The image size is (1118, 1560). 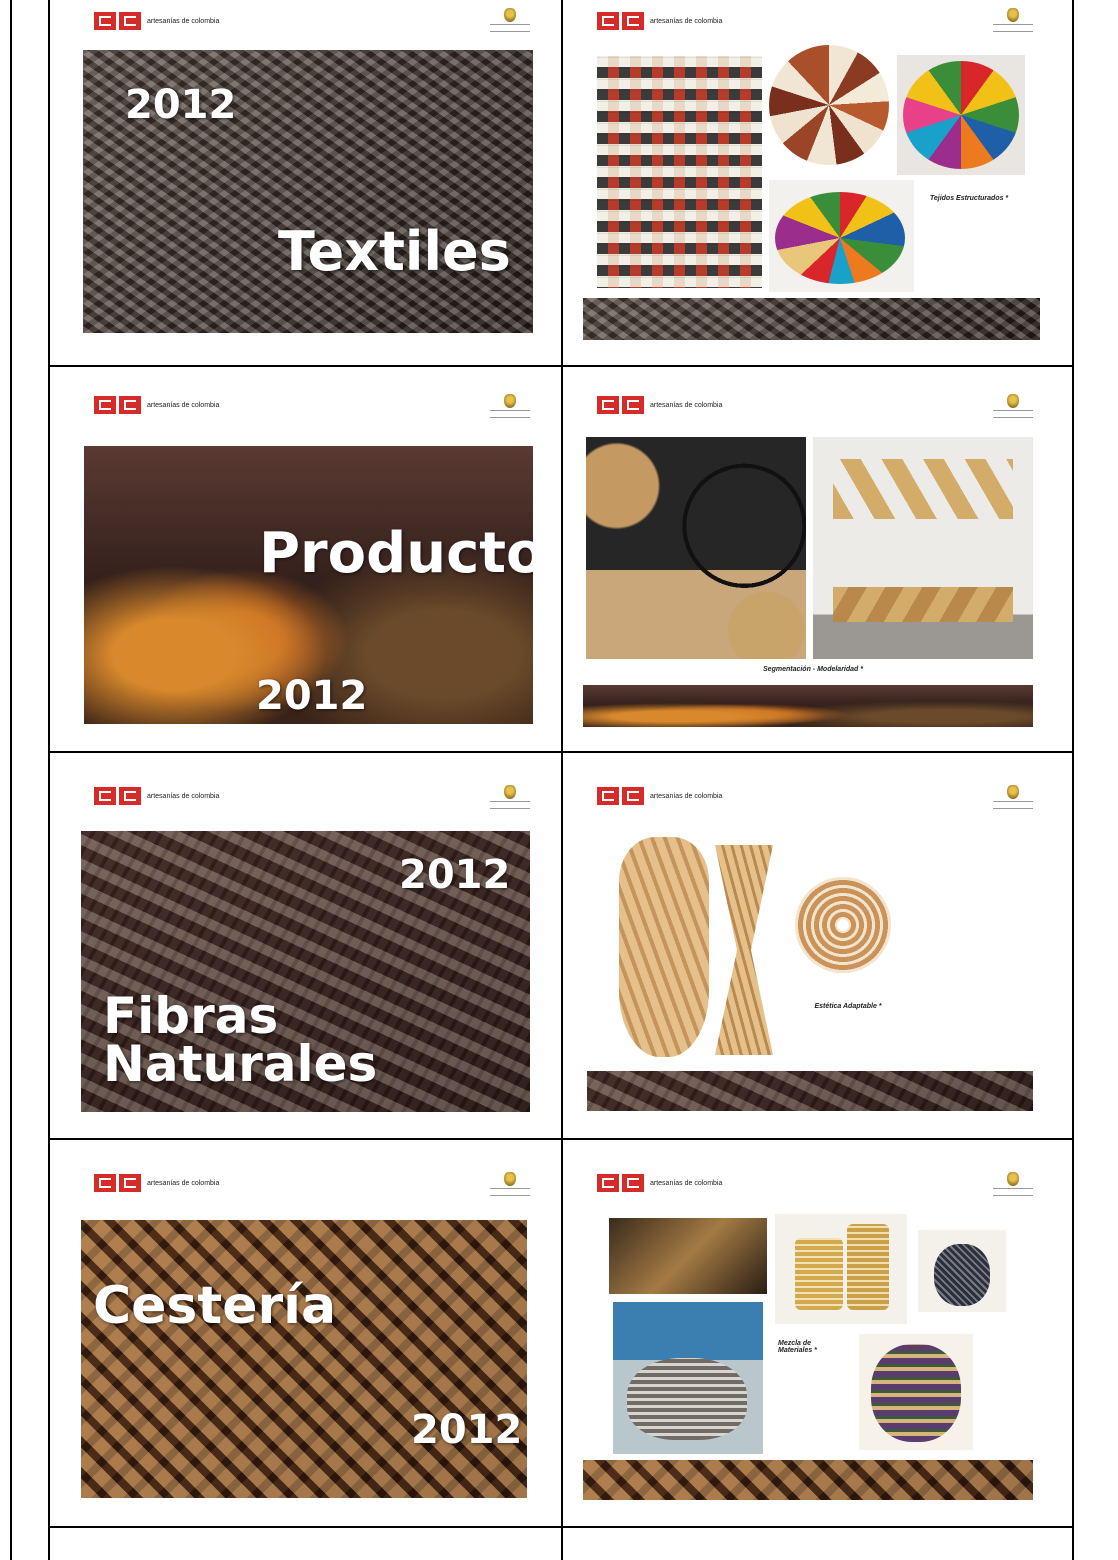 What do you see at coordinates (308, 191) in the screenshot?
I see `woven-textile-photo: 2012 Textiles` at bounding box center [308, 191].